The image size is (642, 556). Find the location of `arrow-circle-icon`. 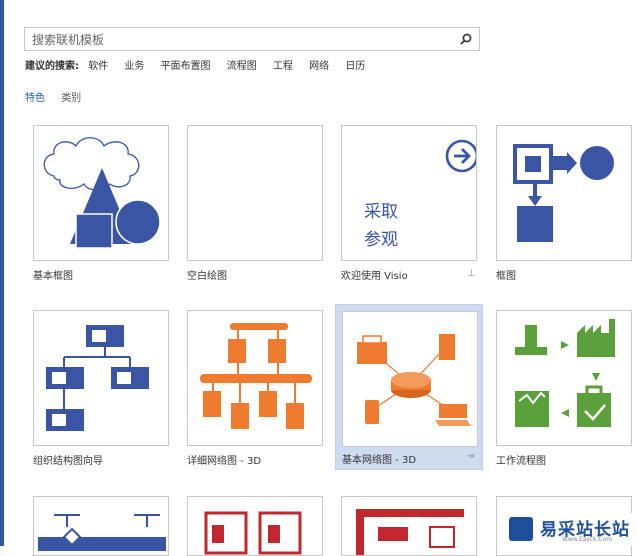

arrow-circle-icon is located at coordinates (460, 156).